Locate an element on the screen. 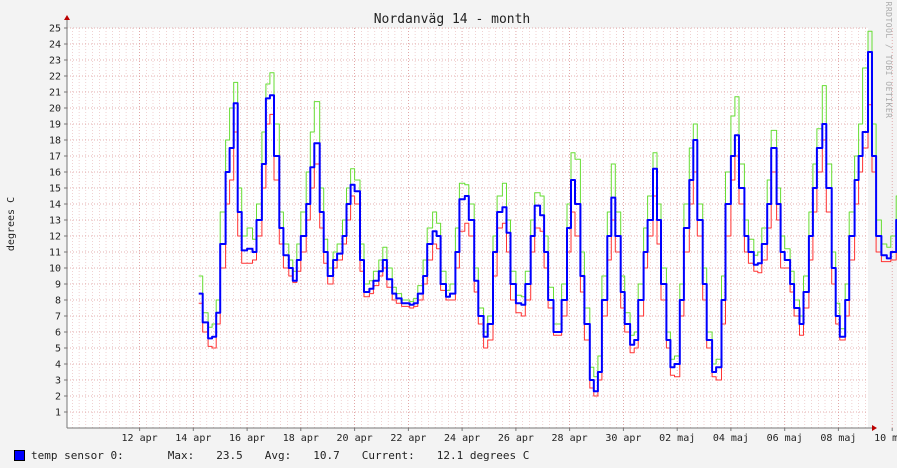 The width and height of the screenshot is (897, 468). y-tick-label: 18 is located at coordinates (55, 141).